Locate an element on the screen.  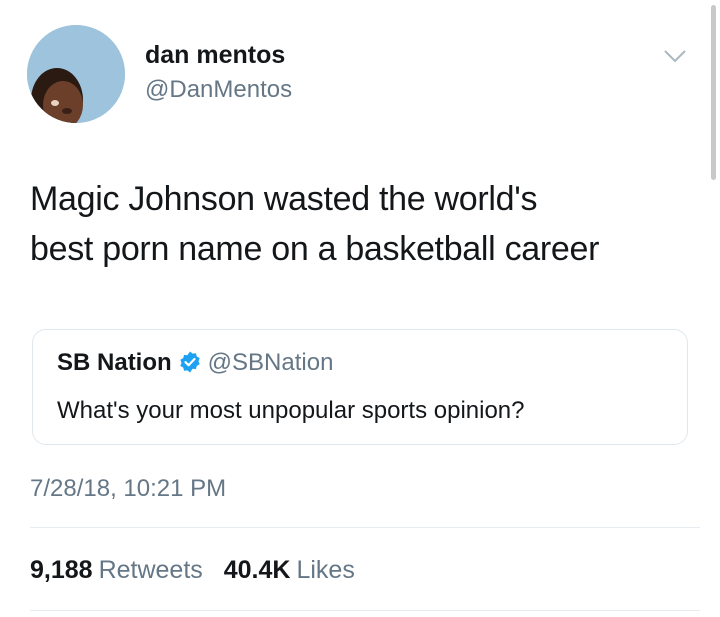
likes-stat: 40.4K Likes is located at coordinates (289, 570).